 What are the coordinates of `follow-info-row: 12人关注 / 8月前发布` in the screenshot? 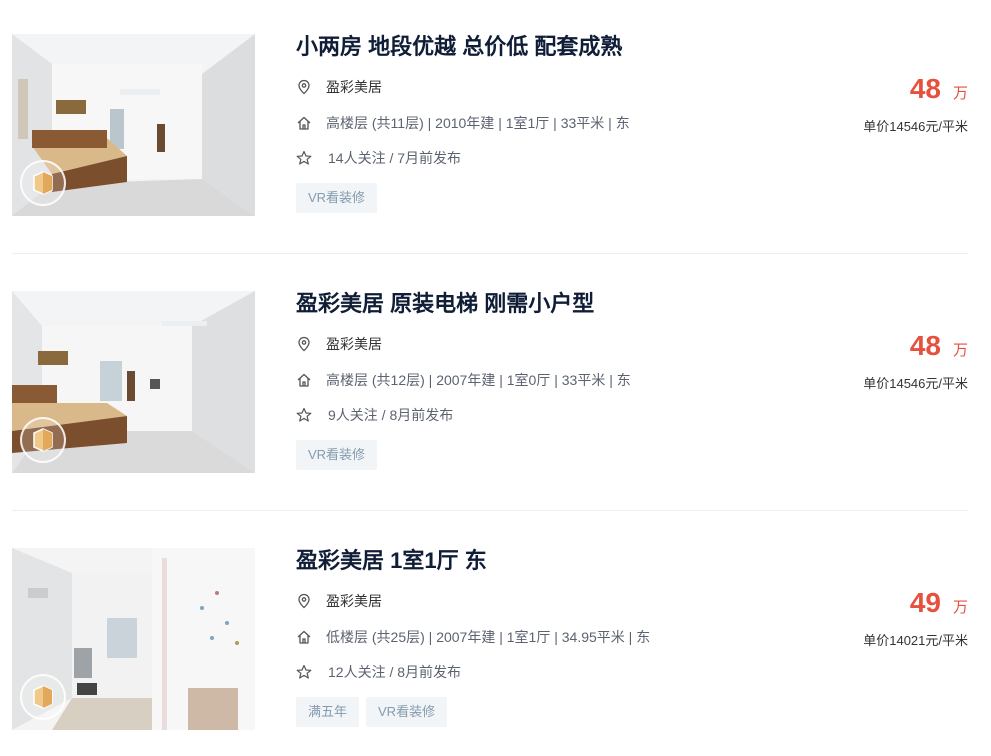 It's located at (378, 672).